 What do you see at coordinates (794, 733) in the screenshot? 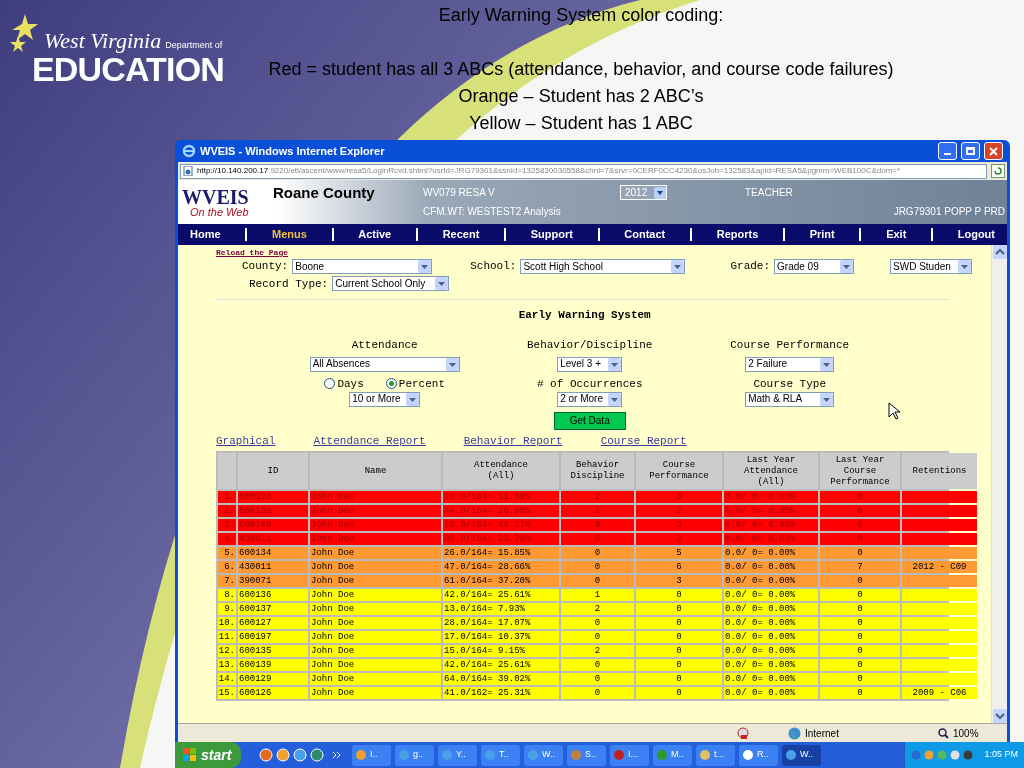
I see `globe-icon` at bounding box center [794, 733].